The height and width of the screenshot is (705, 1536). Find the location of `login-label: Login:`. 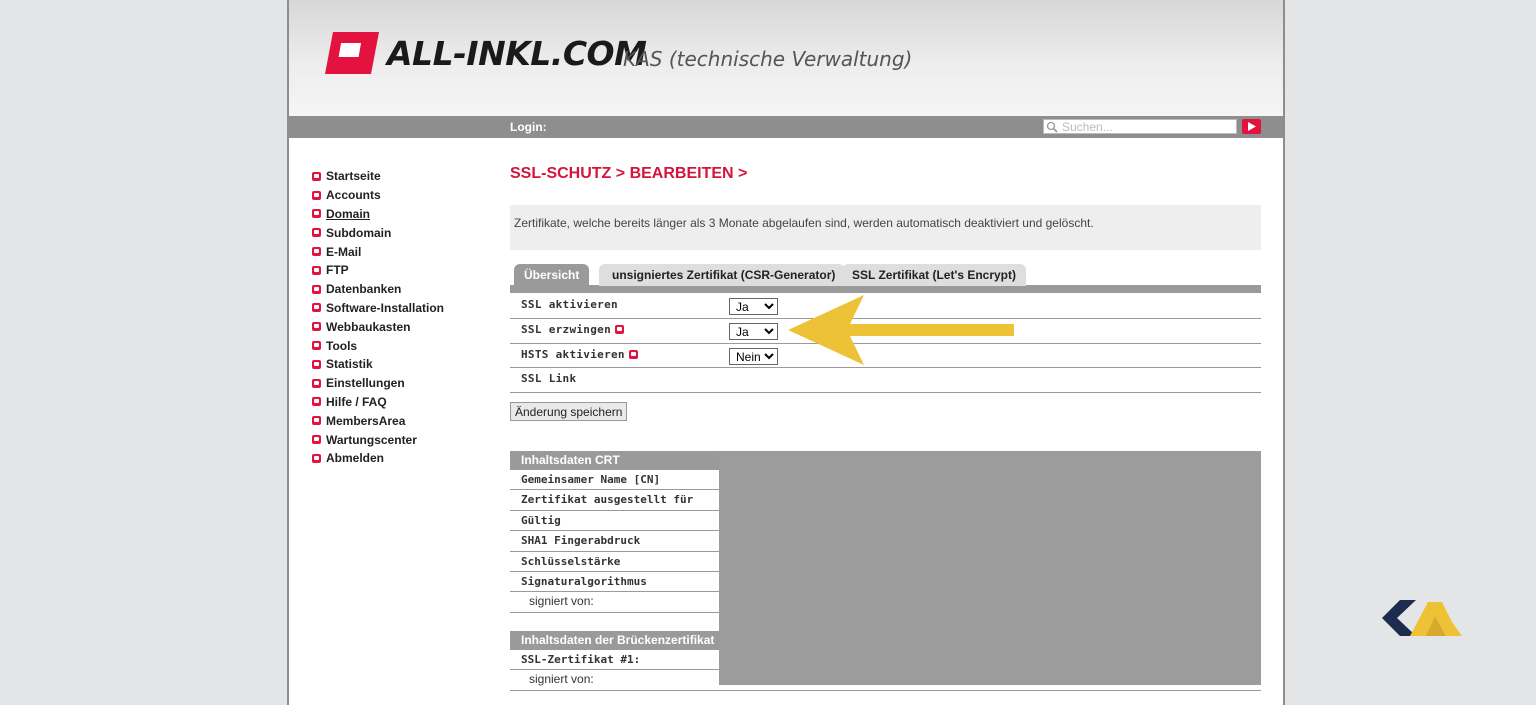

login-label: Login: is located at coordinates (528, 127).